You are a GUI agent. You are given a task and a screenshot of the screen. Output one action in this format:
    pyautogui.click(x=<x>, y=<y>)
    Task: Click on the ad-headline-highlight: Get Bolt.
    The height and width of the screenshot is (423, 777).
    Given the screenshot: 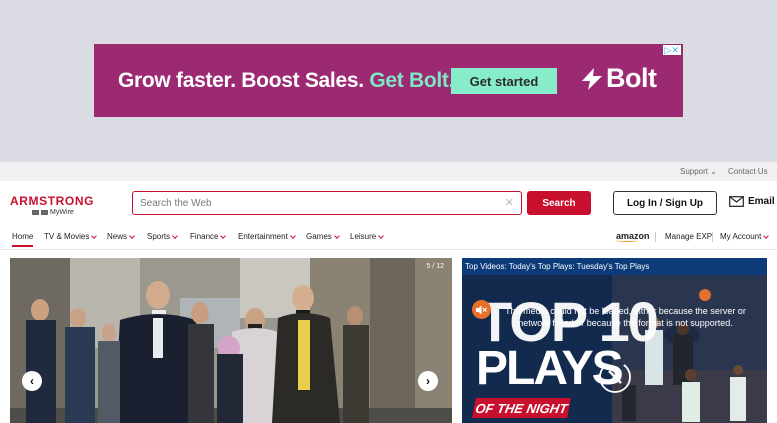 What is the action you would take?
    pyautogui.click(x=412, y=80)
    